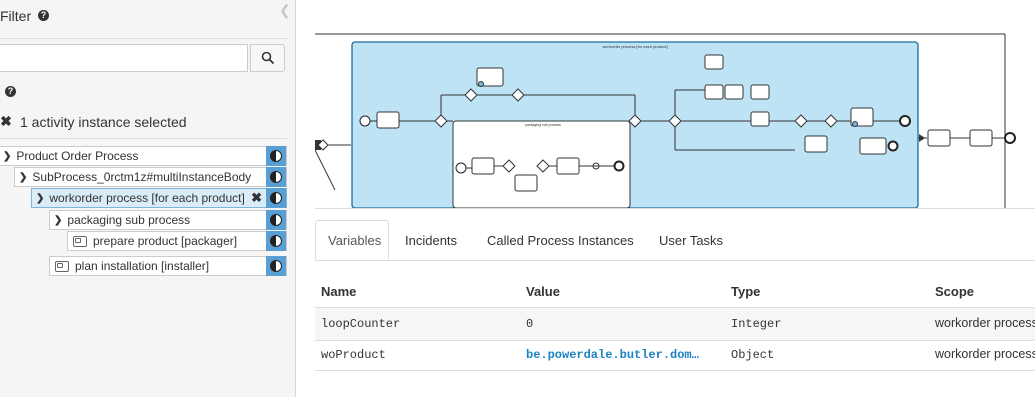 The image size is (1035, 397). Describe the element at coordinates (142, 177) in the screenshot. I see `tree-node-label: SubProcess_0rctm1z#multiInstanceBody` at that location.